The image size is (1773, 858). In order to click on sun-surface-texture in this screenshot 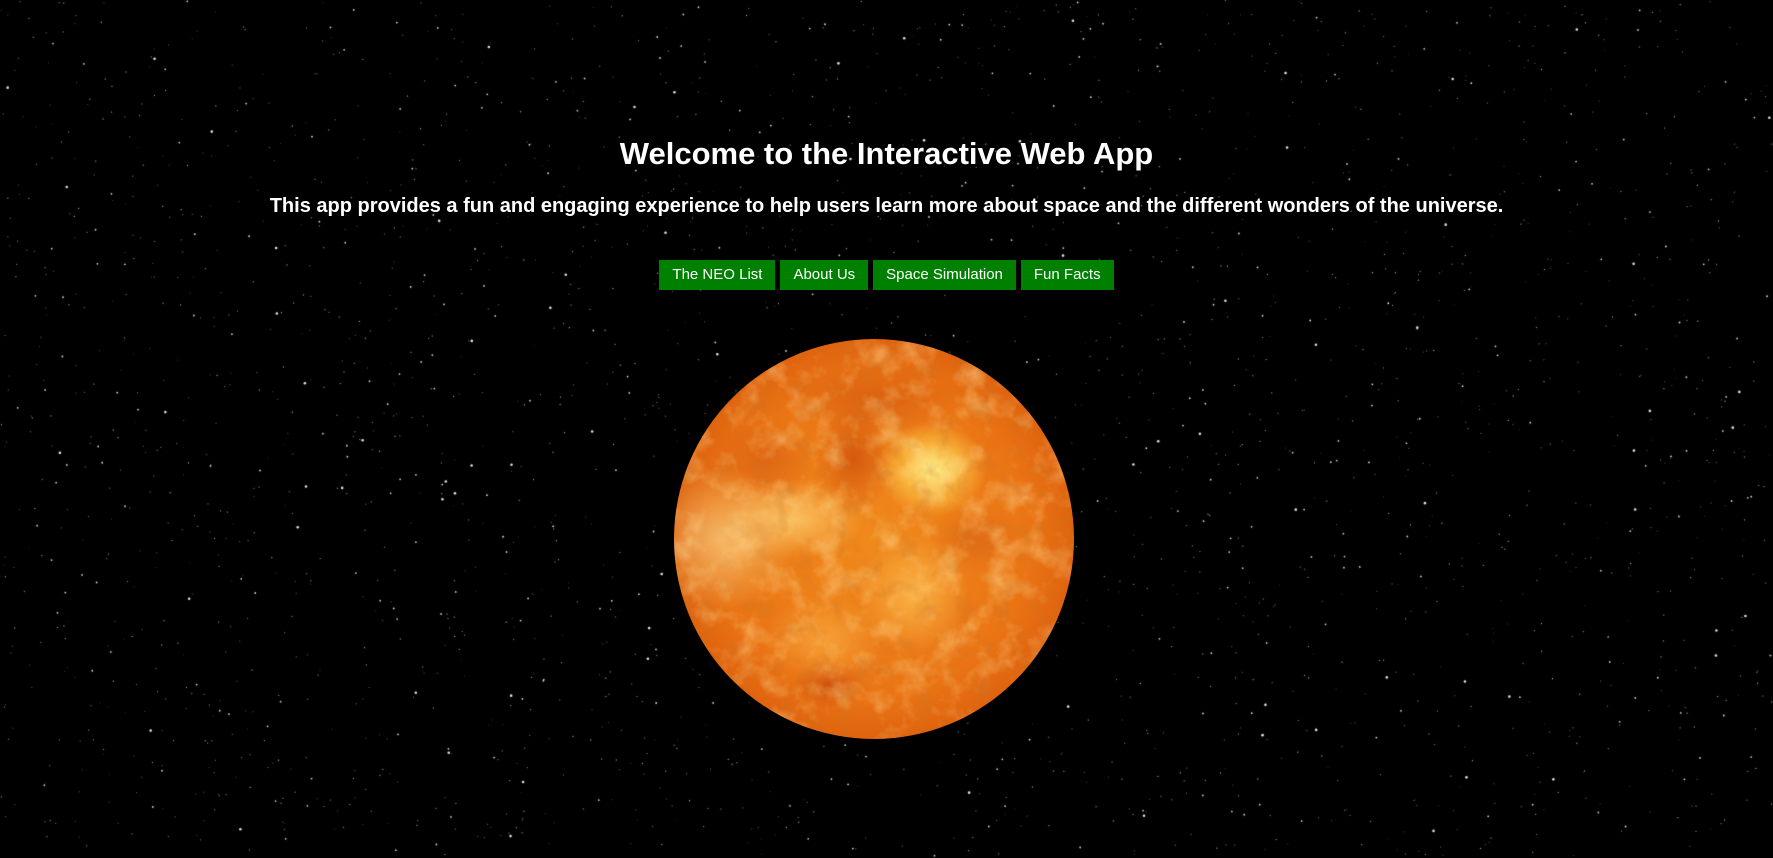, I will do `click(874, 539)`.